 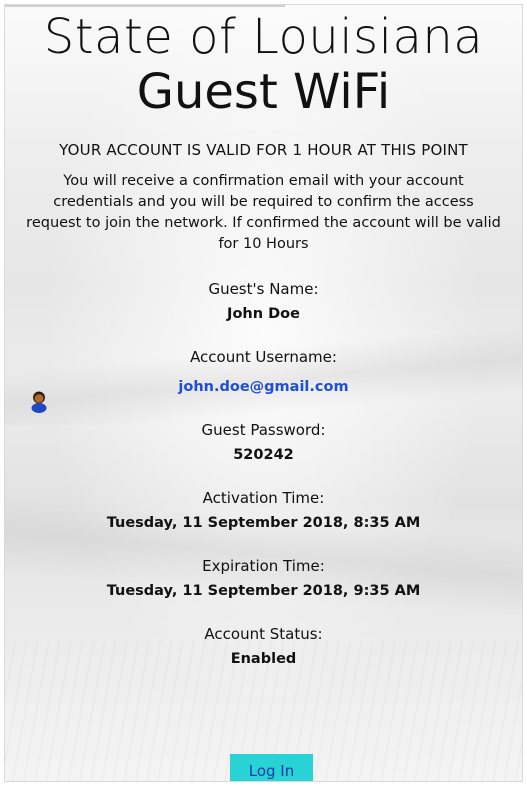 I want to click on account-status-label: Account Status:, so click(x=263, y=634).